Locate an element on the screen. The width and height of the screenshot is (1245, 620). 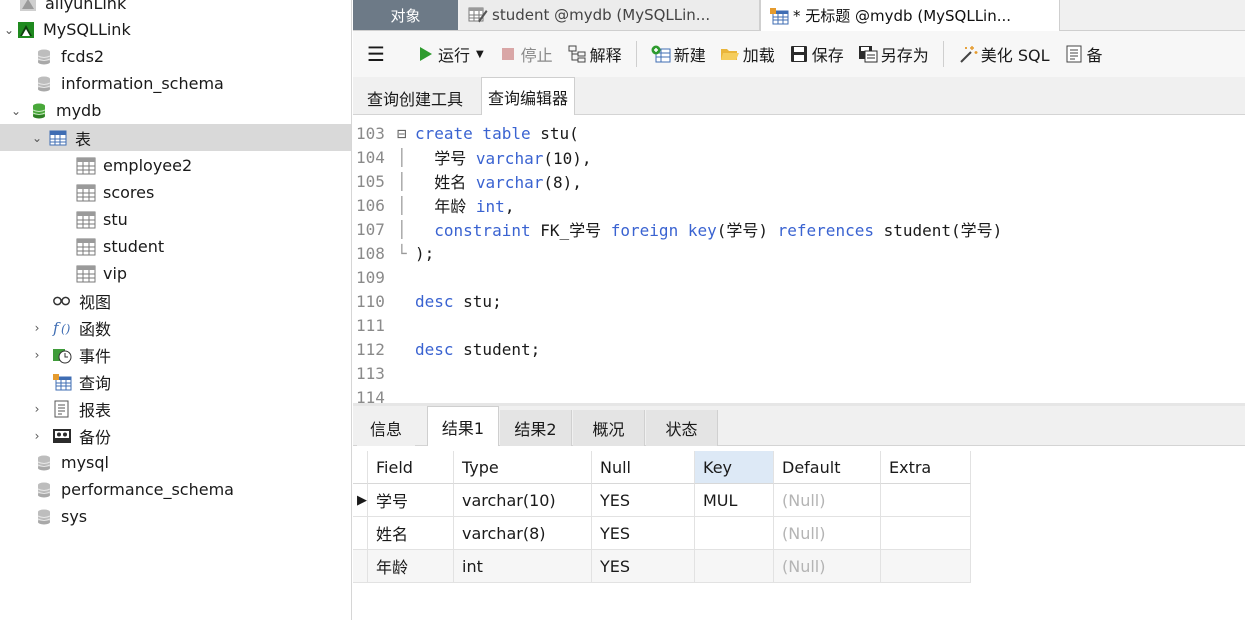
tab-status: 状态 is located at coordinates (682, 428).